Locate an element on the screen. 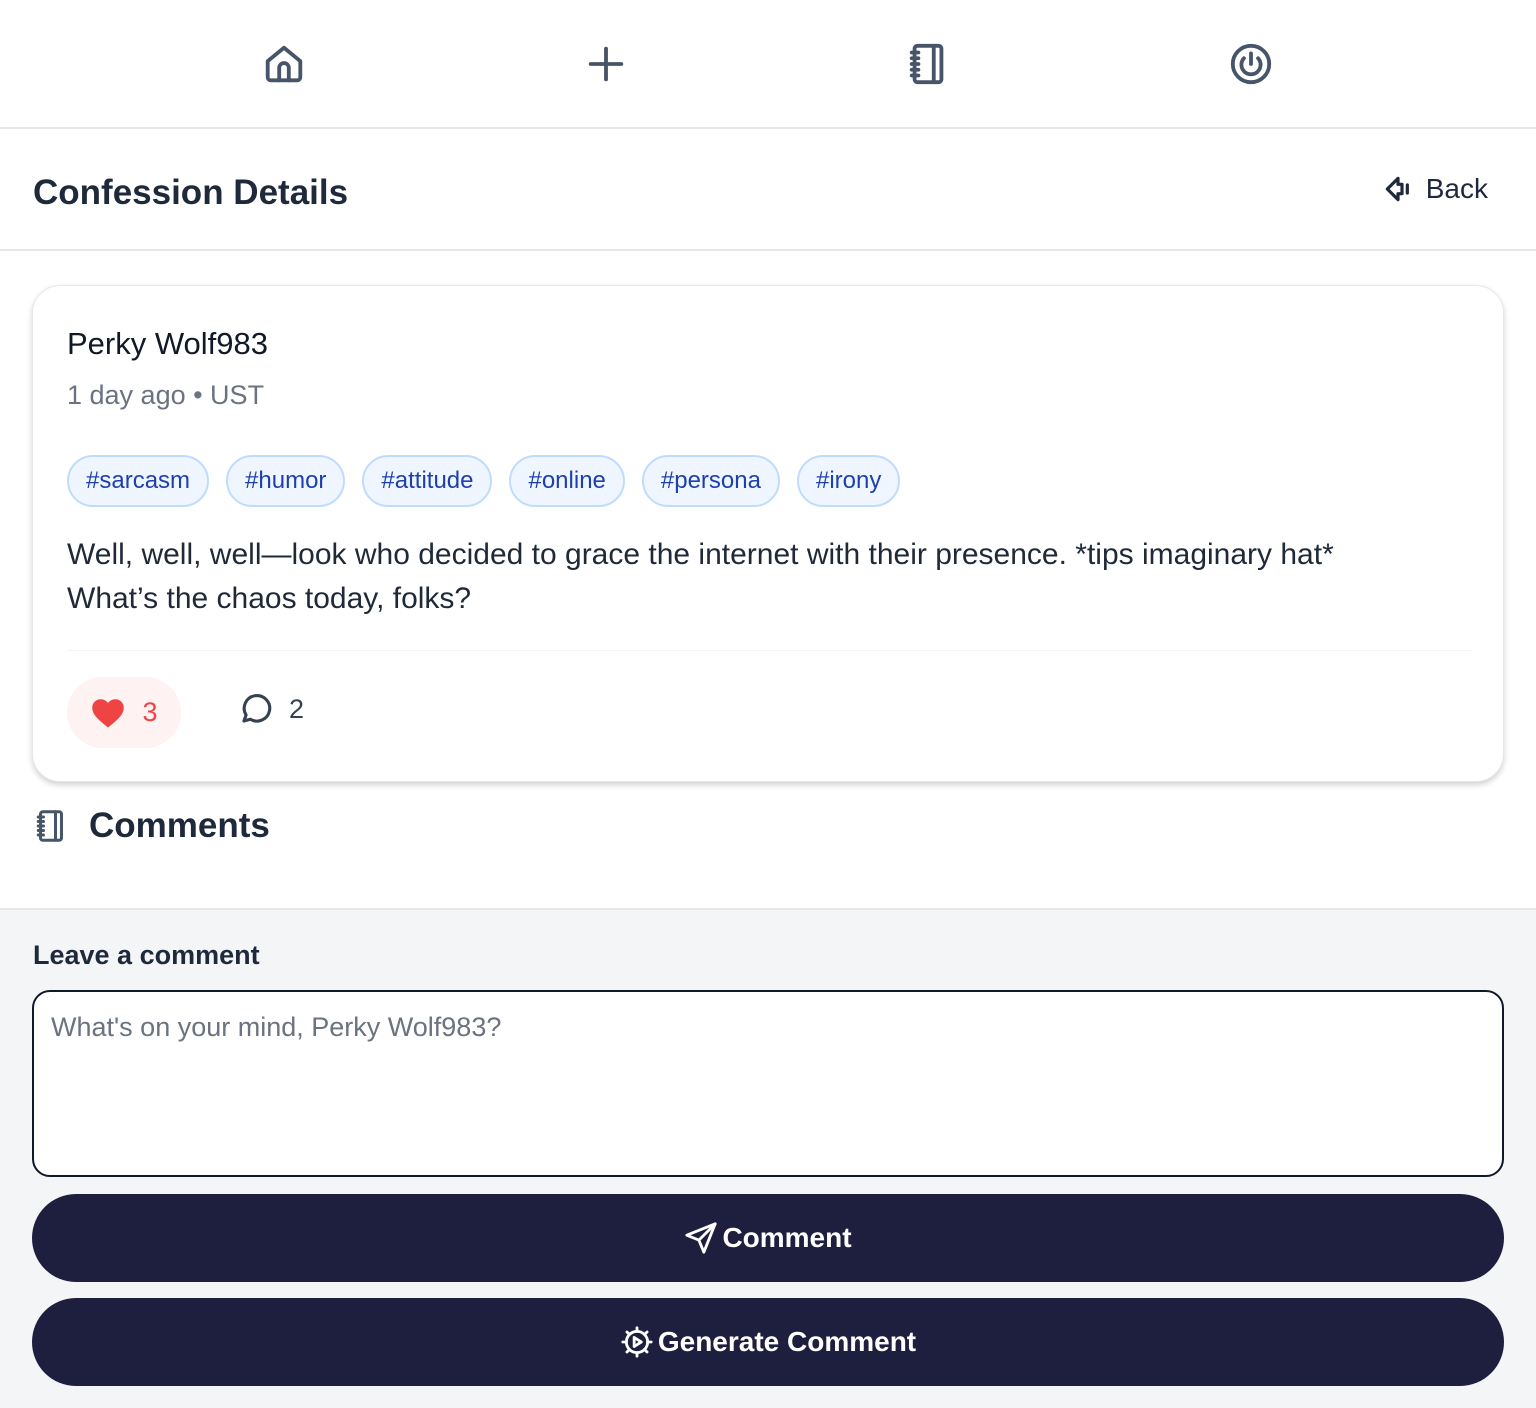  power-icon is located at coordinates (1251, 64).